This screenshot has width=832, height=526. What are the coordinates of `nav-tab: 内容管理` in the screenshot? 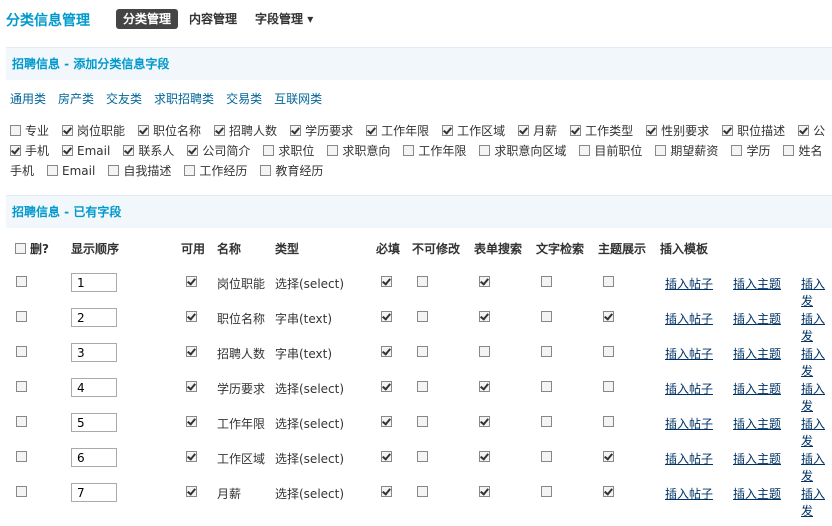 It's located at (213, 19).